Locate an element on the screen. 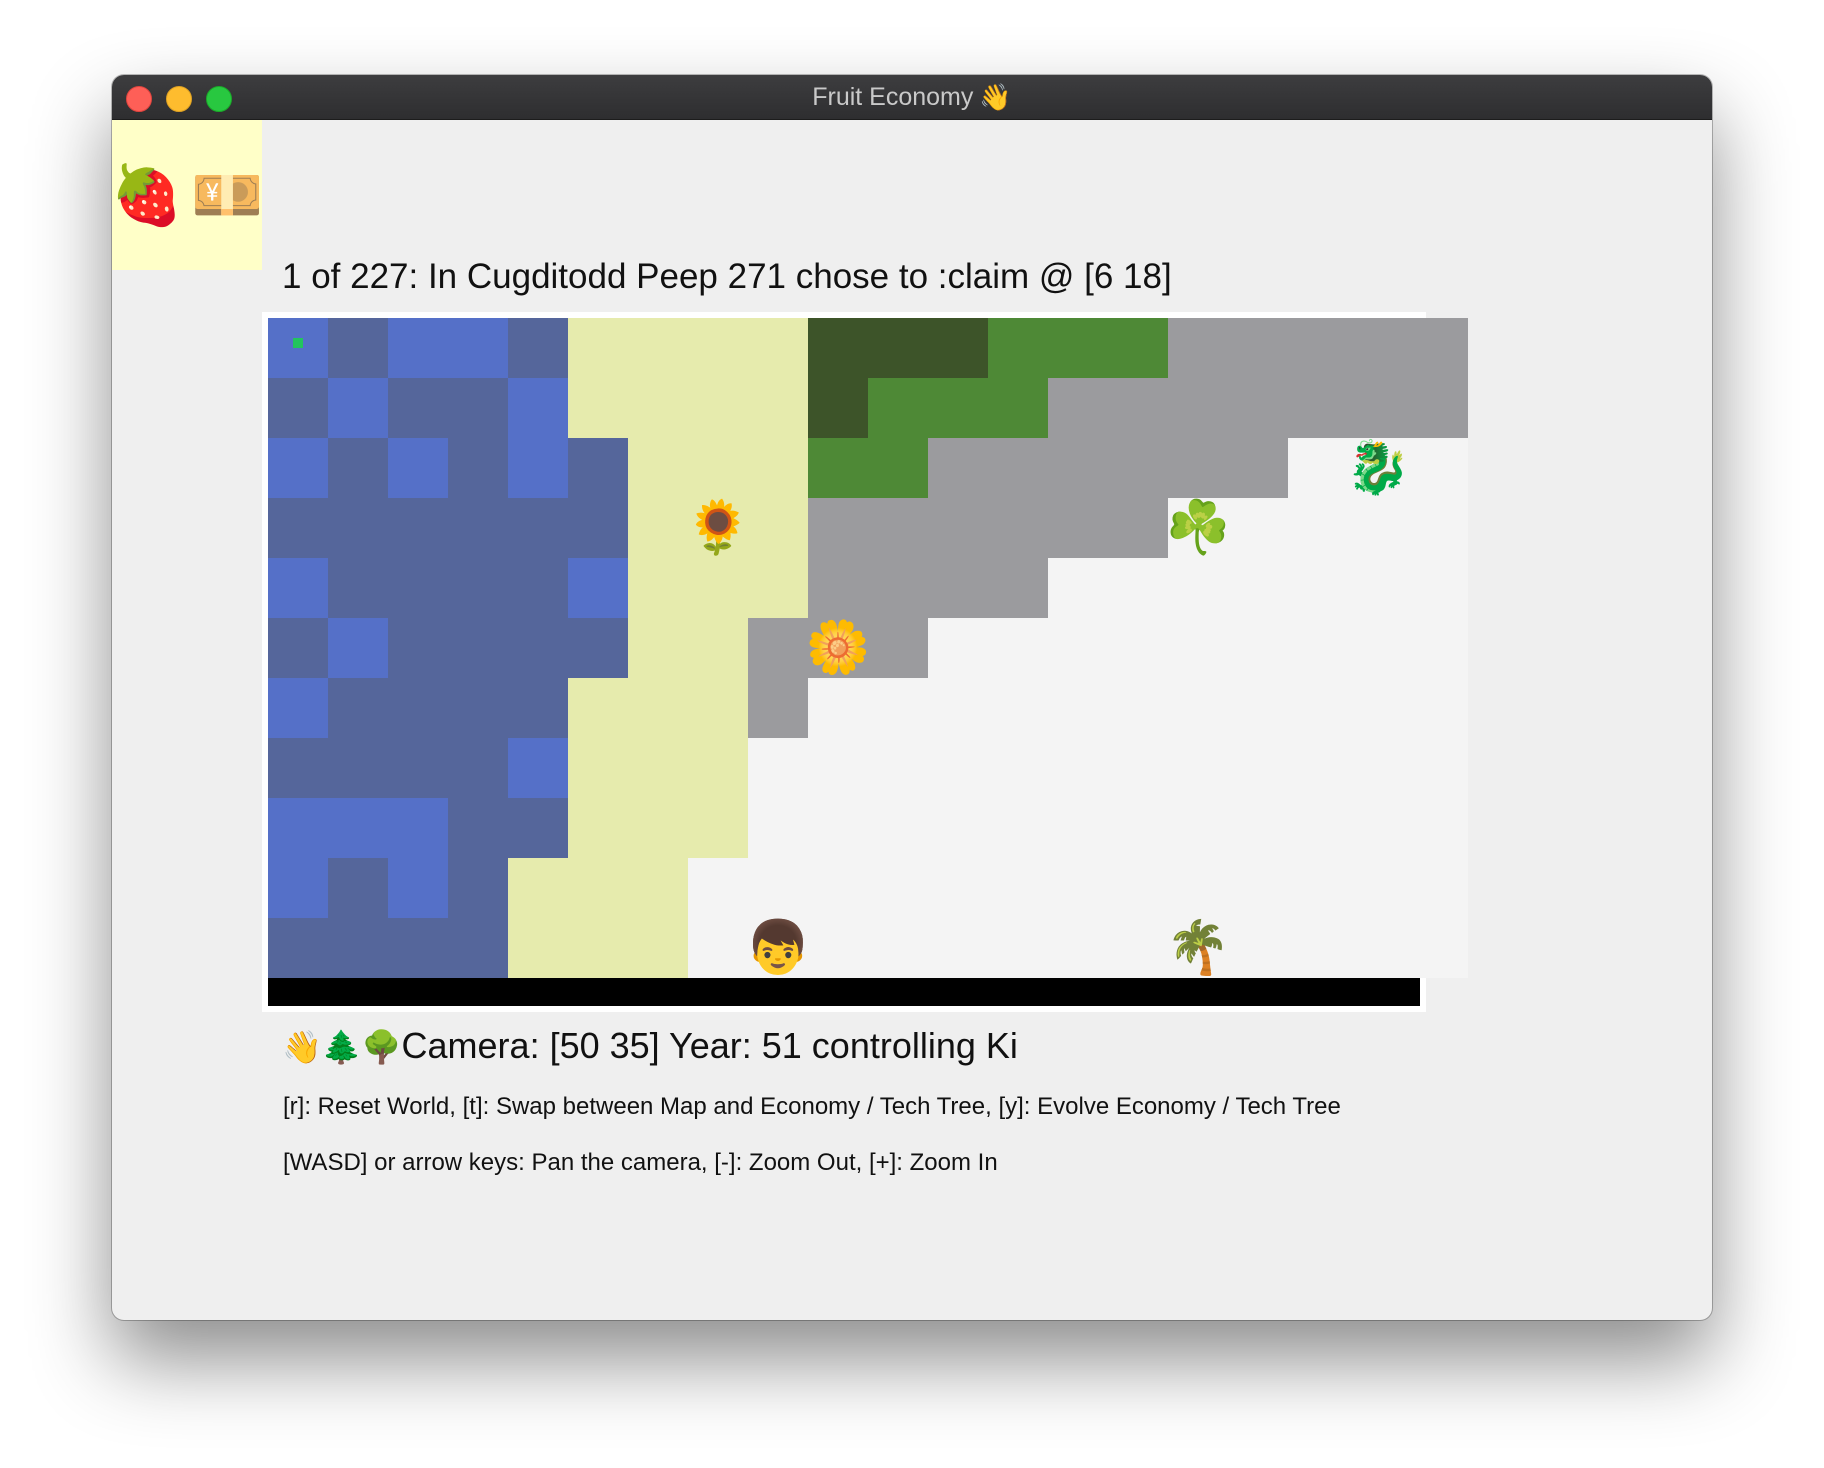  blossom-icon: 🌼 is located at coordinates (838, 648).